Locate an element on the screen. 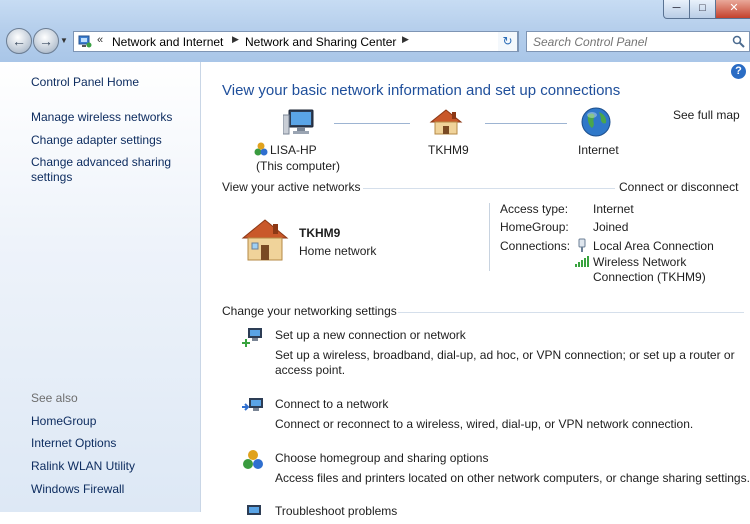 The width and height of the screenshot is (750, 524). local-area-connection-link: Local Area Connection is located at coordinates (653, 246).